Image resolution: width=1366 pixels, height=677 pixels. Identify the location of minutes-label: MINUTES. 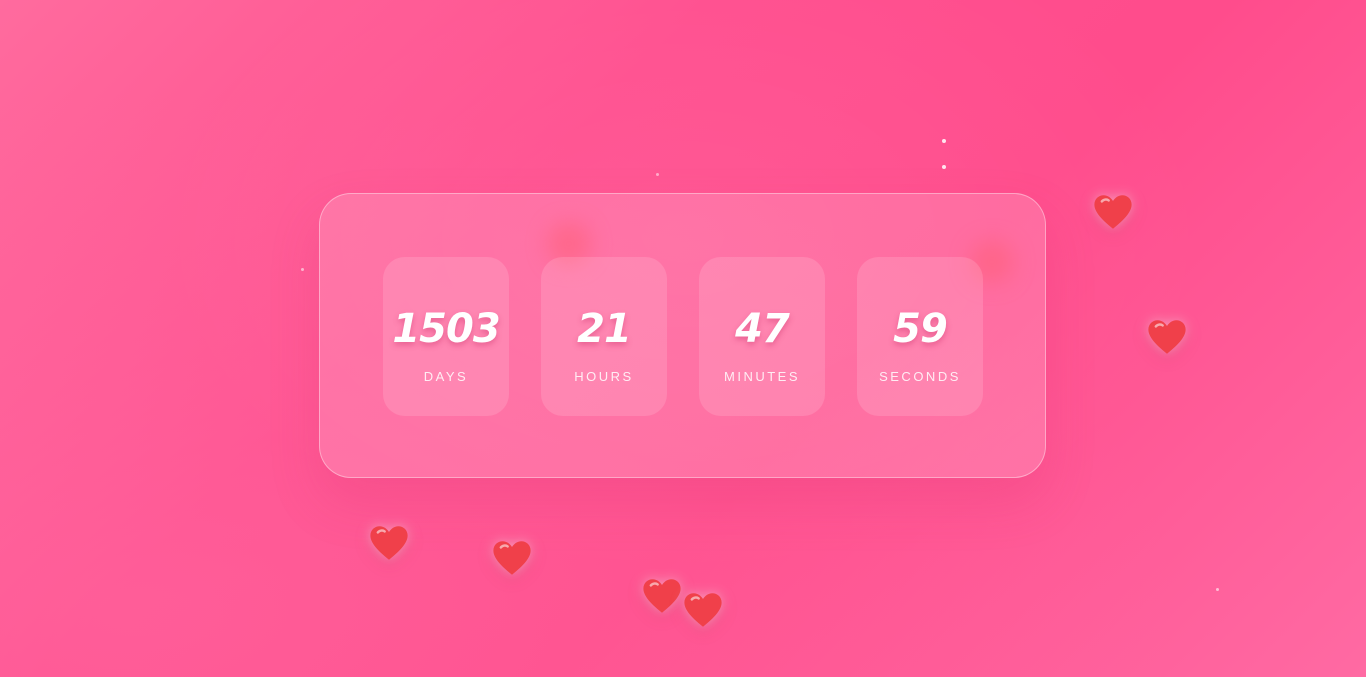
(762, 376).